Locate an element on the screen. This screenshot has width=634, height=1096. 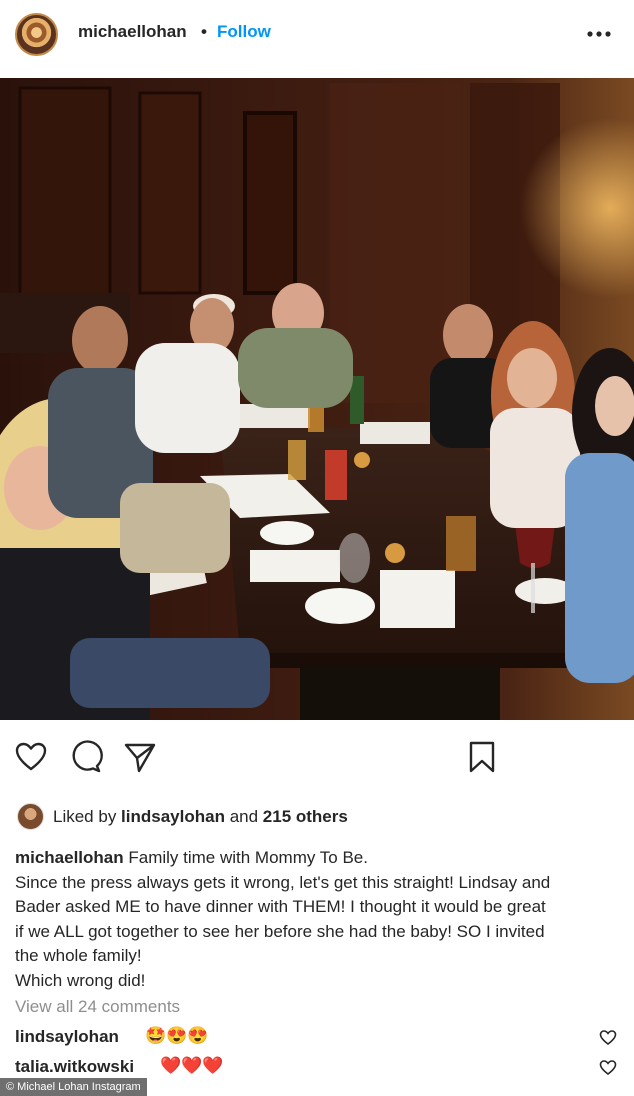
more-horizontal-icon is located at coordinates (599, 34).